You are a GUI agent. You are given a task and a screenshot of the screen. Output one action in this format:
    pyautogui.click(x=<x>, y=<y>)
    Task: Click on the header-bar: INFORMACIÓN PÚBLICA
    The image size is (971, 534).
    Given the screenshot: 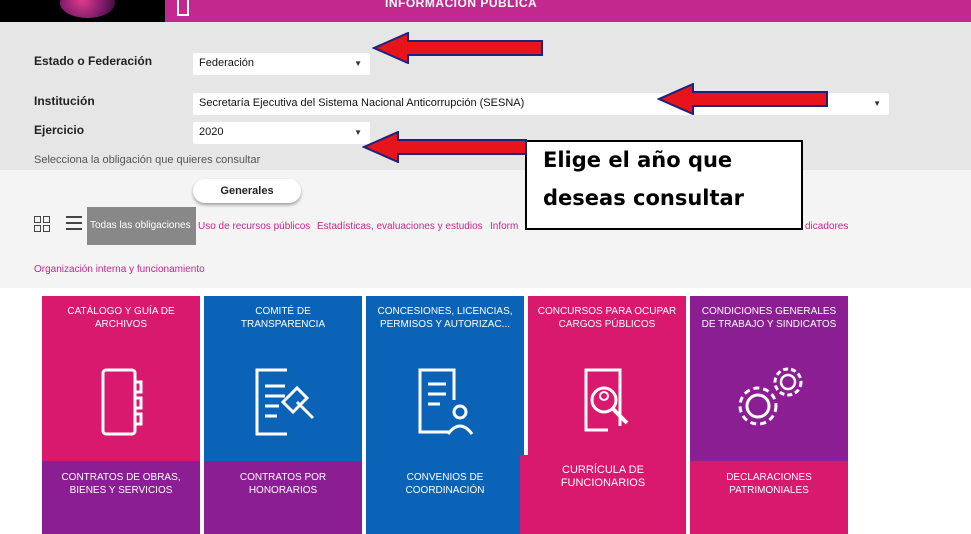 What is the action you would take?
    pyautogui.click(x=568, y=11)
    